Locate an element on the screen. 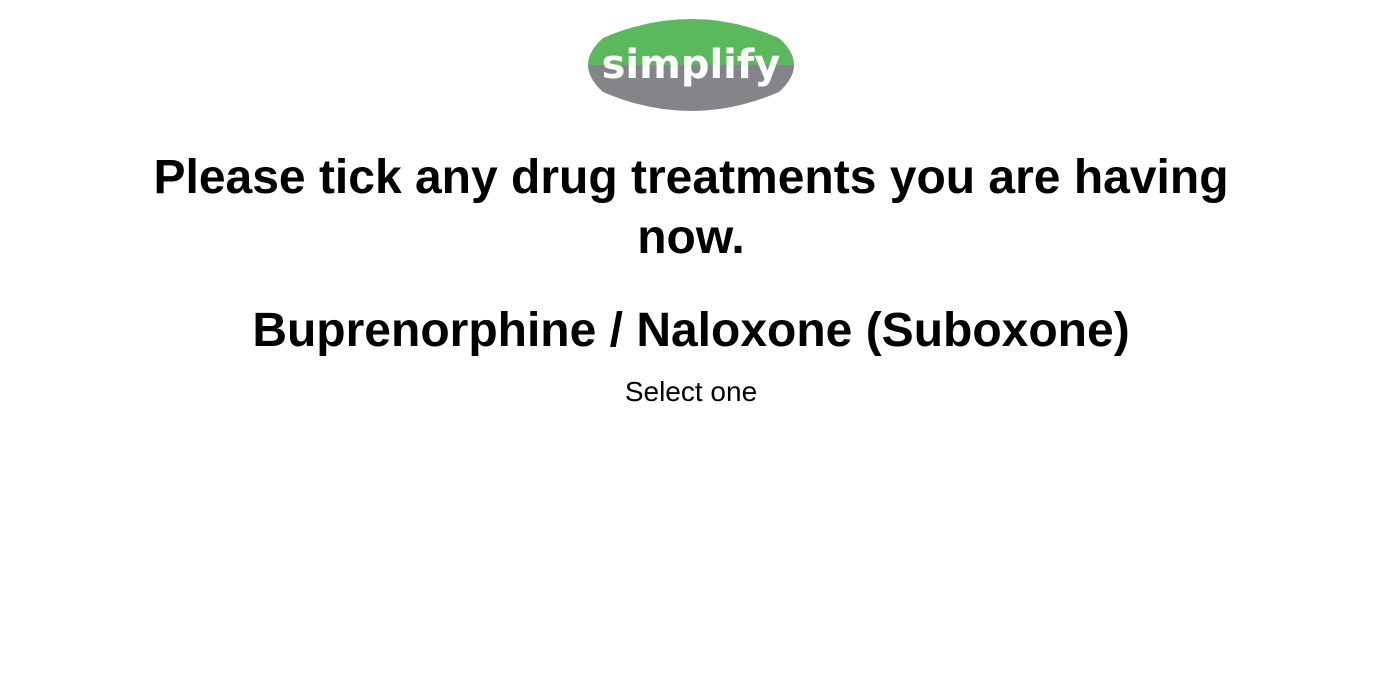  logo-text: simplify is located at coordinates (691, 65).